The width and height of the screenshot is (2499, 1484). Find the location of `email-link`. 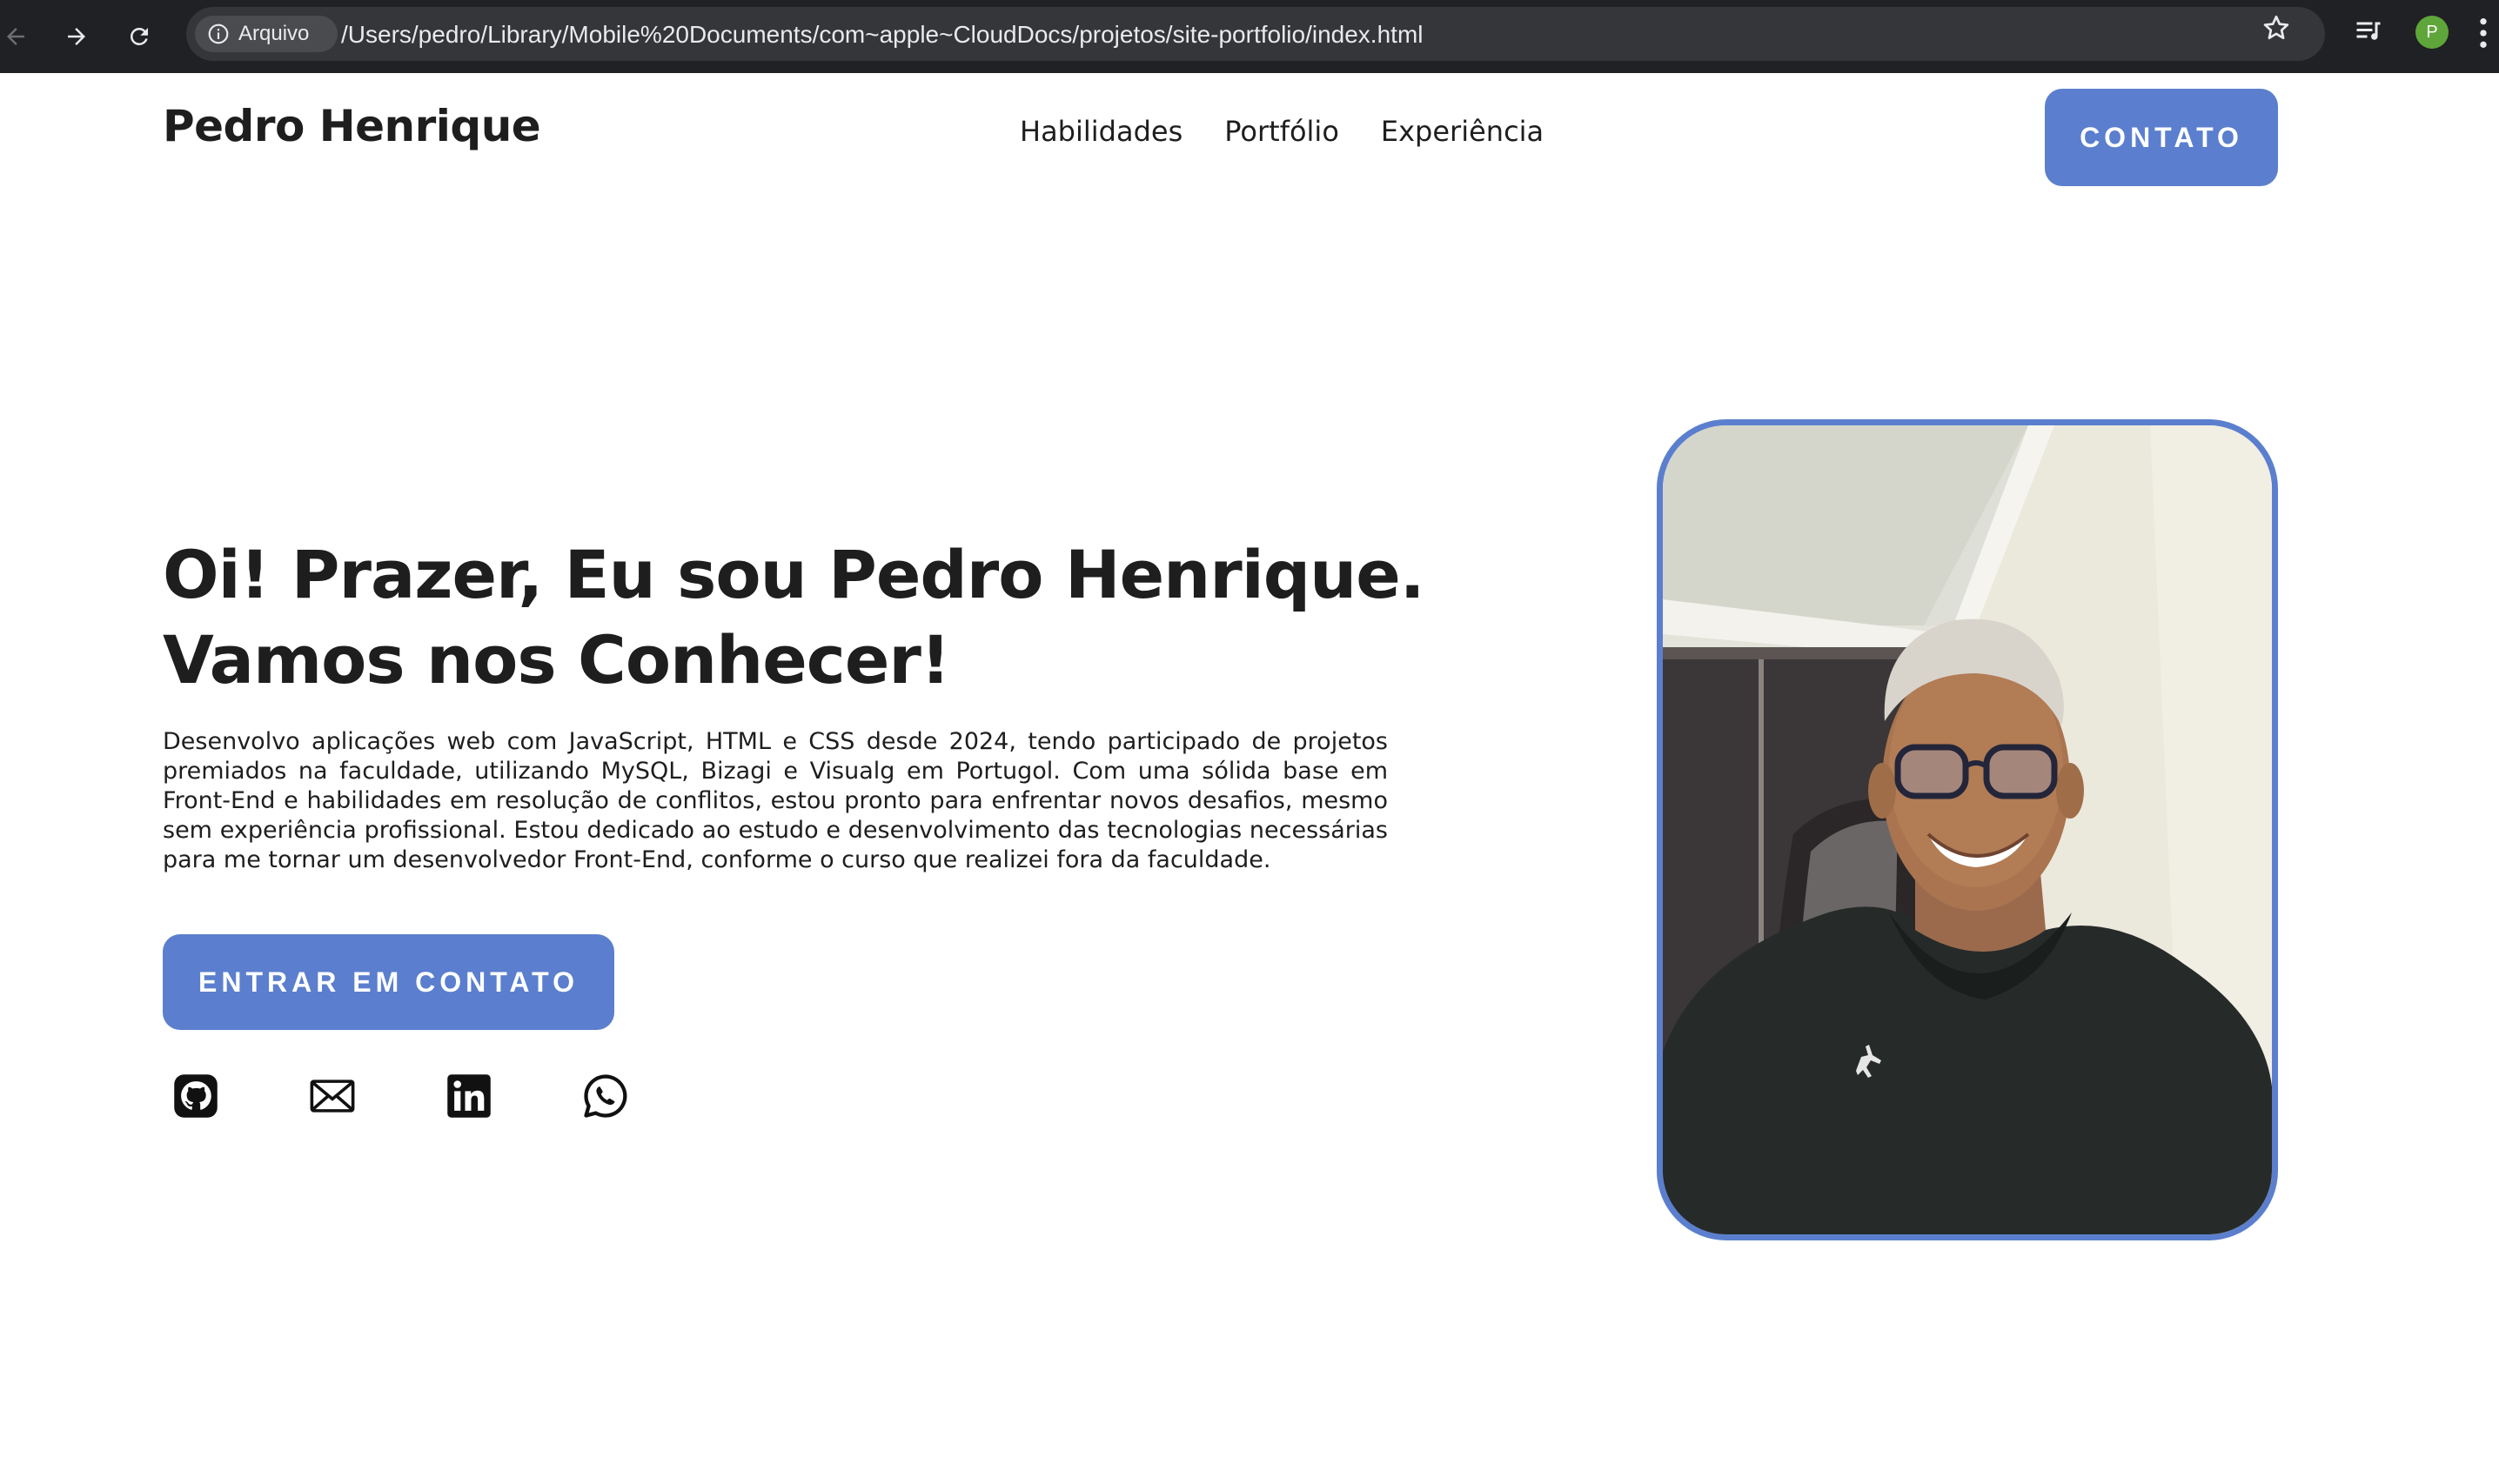

email-link is located at coordinates (332, 1096).